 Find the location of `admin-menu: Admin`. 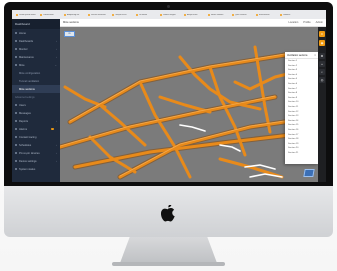

admin-menu: Admin is located at coordinates (319, 22).